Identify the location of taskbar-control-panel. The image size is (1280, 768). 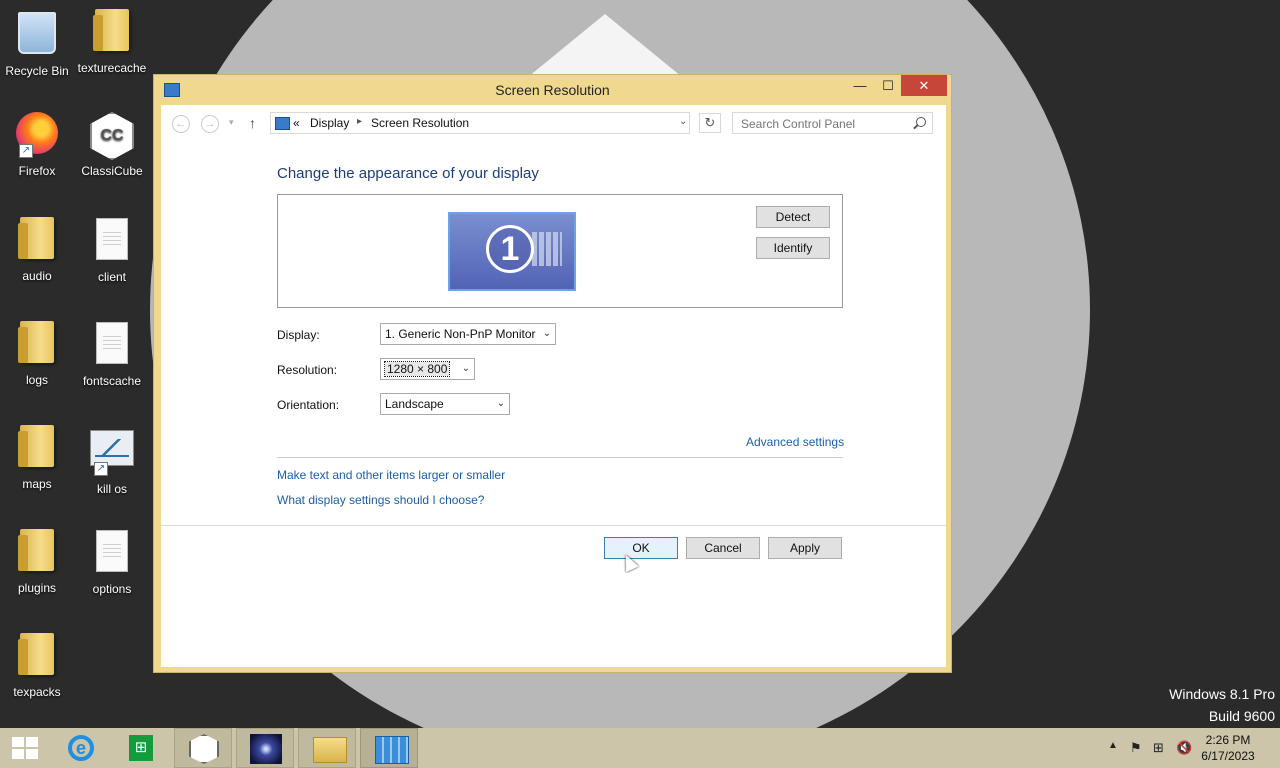
(389, 748).